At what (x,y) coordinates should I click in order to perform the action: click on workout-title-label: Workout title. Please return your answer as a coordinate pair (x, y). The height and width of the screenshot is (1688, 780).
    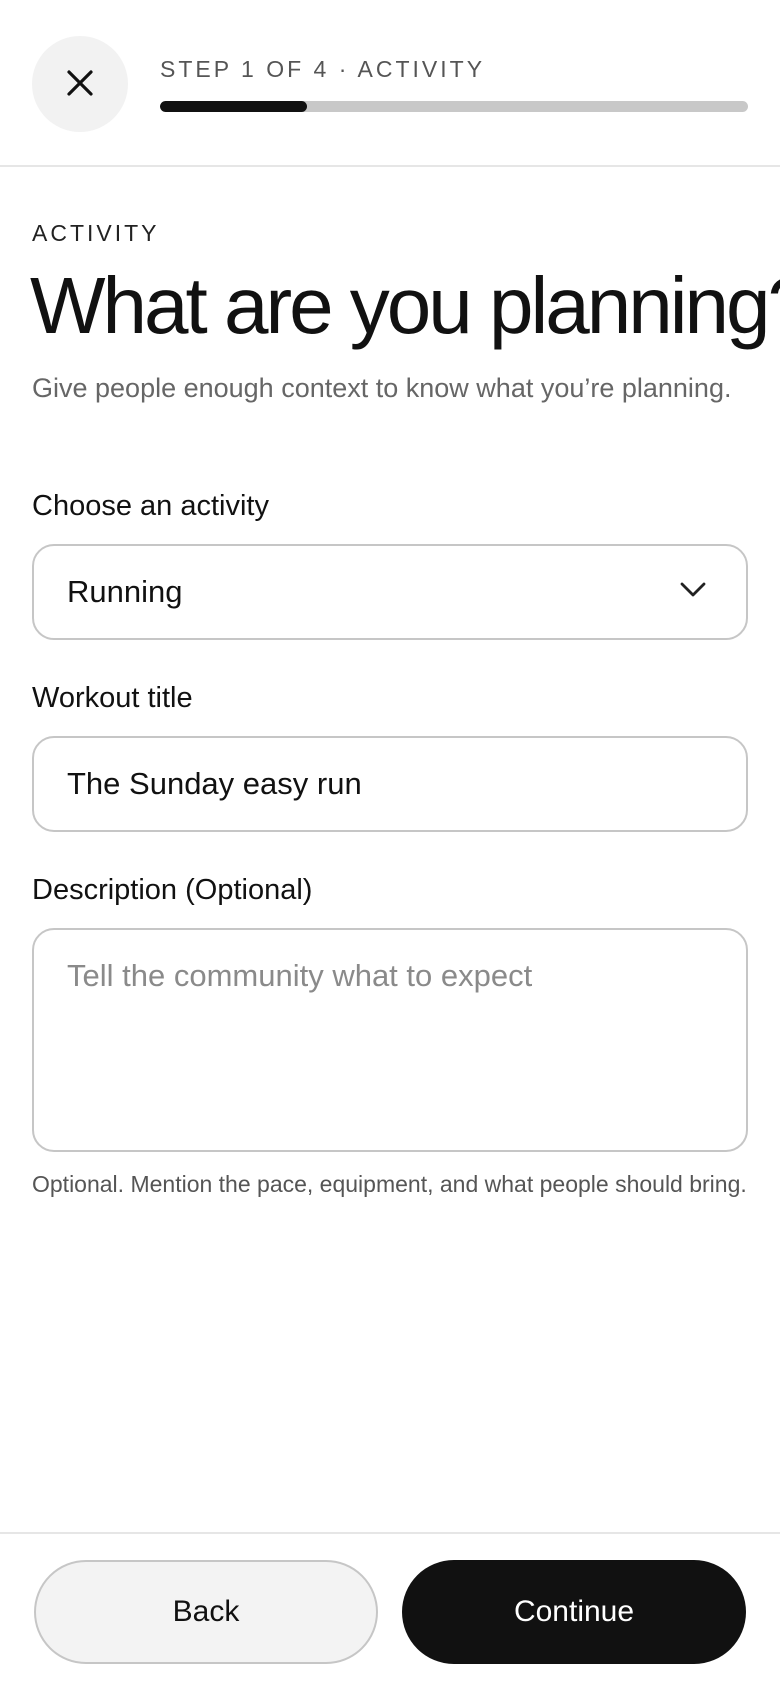
    Looking at the image, I should click on (112, 698).